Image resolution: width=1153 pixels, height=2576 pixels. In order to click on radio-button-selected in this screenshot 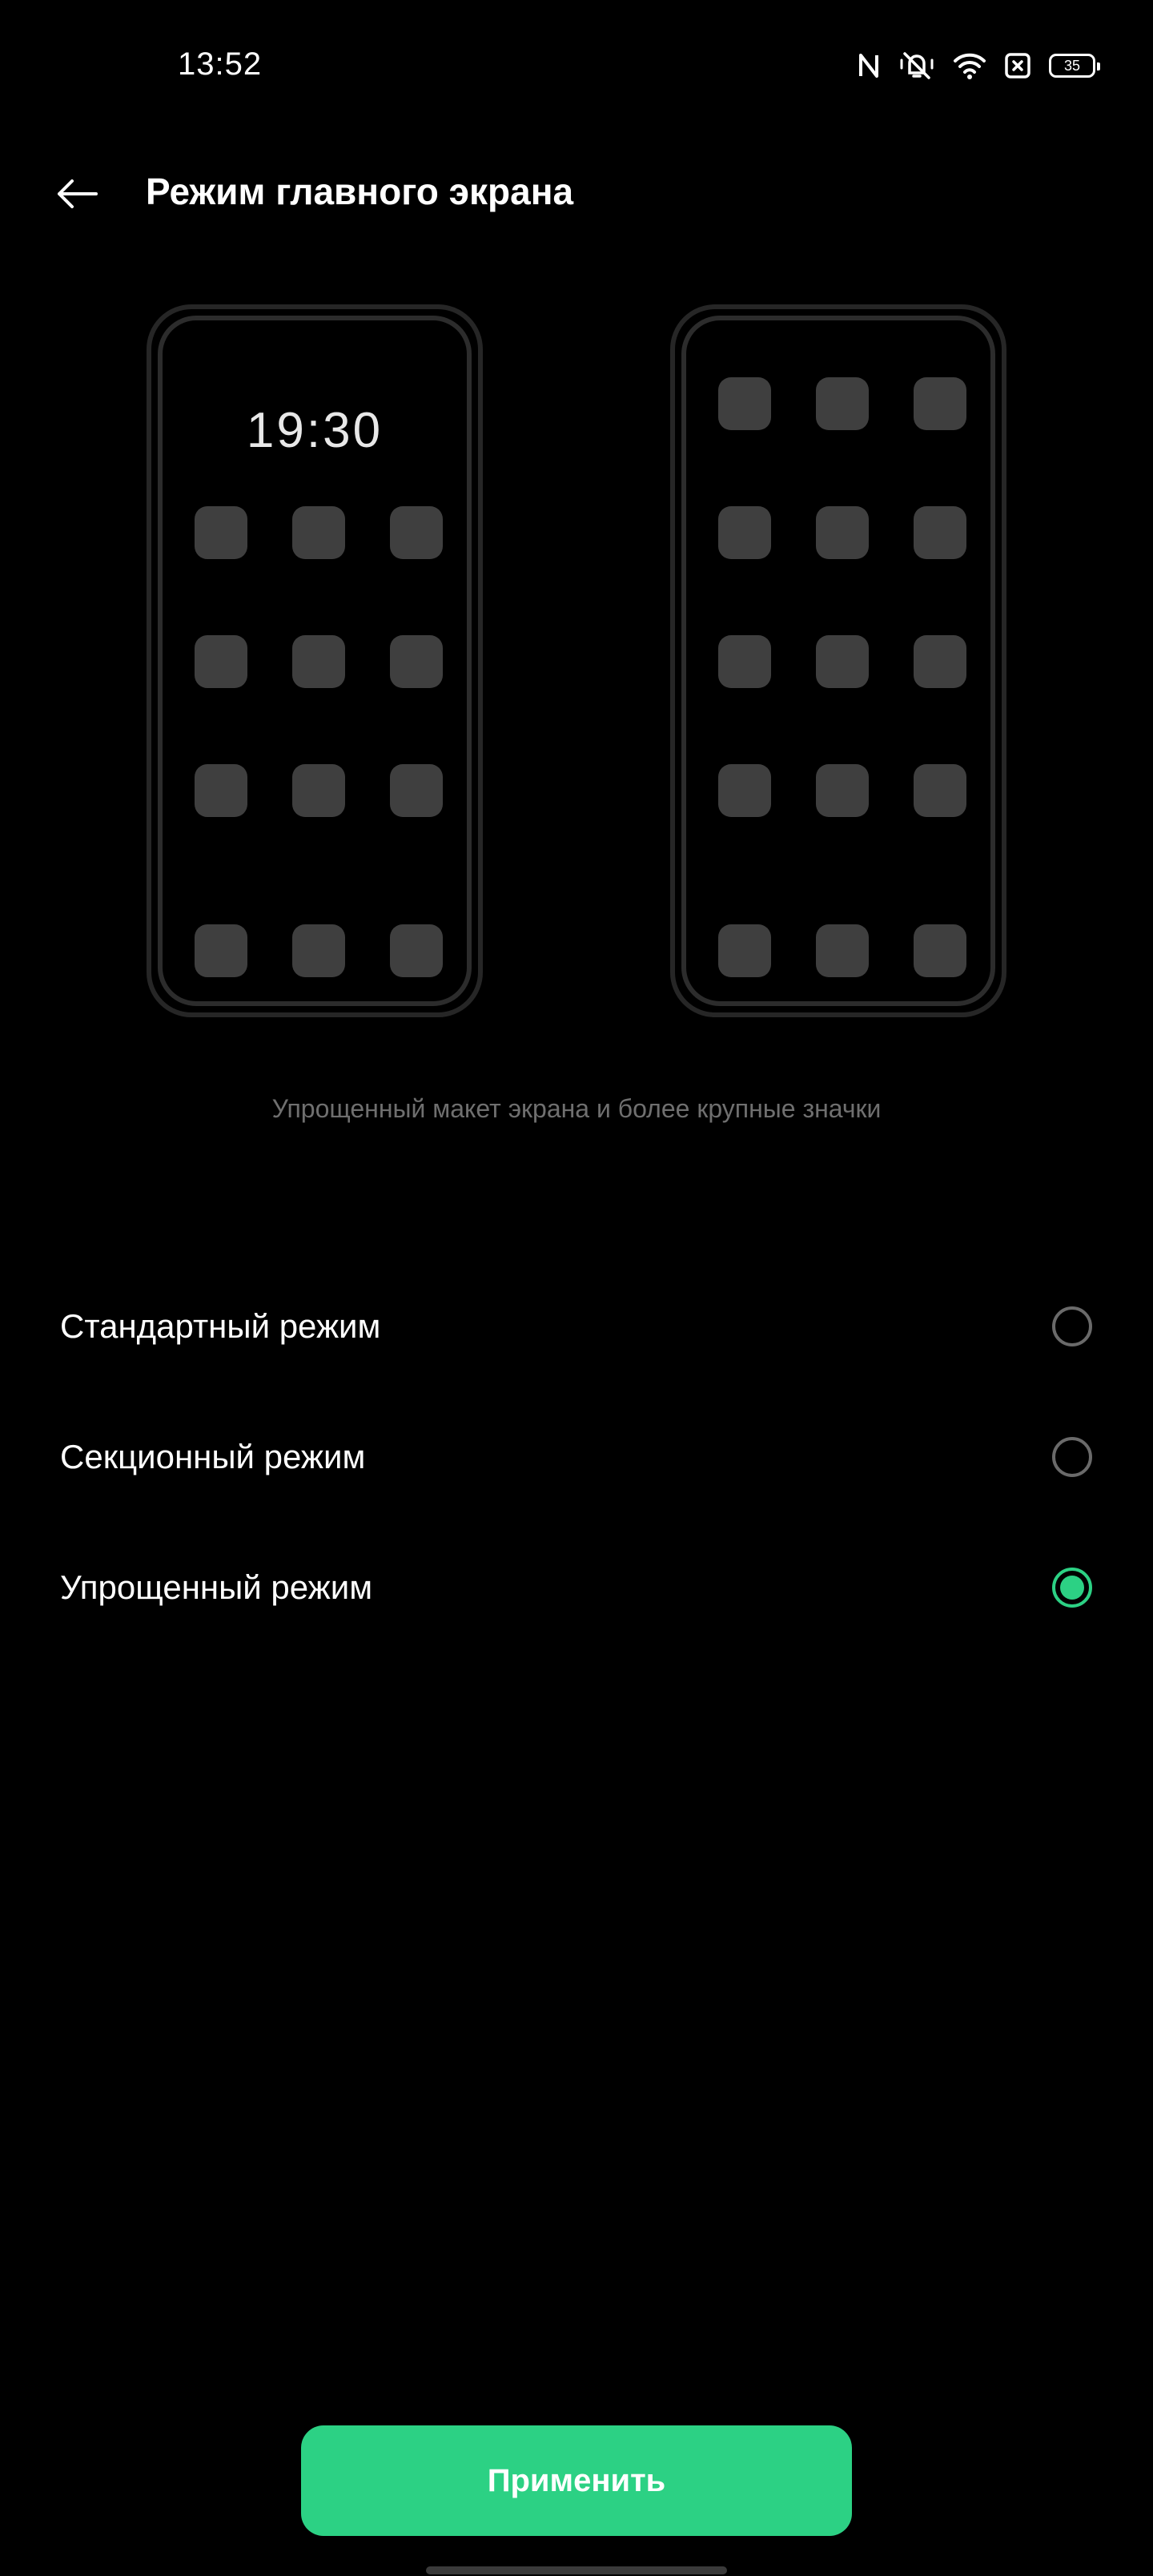, I will do `click(1072, 1588)`.